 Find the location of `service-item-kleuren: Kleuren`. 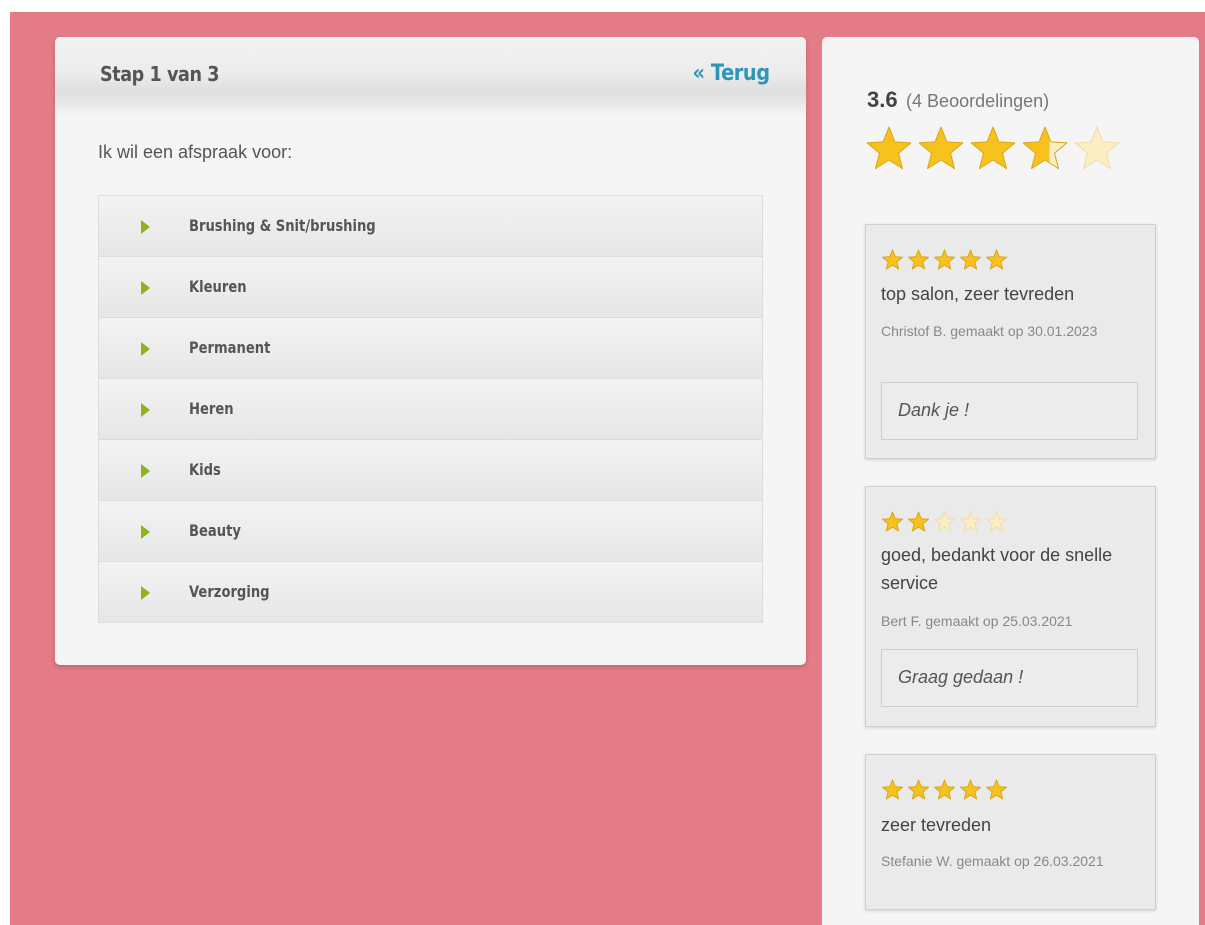

service-item-kleuren: Kleuren is located at coordinates (430, 287).